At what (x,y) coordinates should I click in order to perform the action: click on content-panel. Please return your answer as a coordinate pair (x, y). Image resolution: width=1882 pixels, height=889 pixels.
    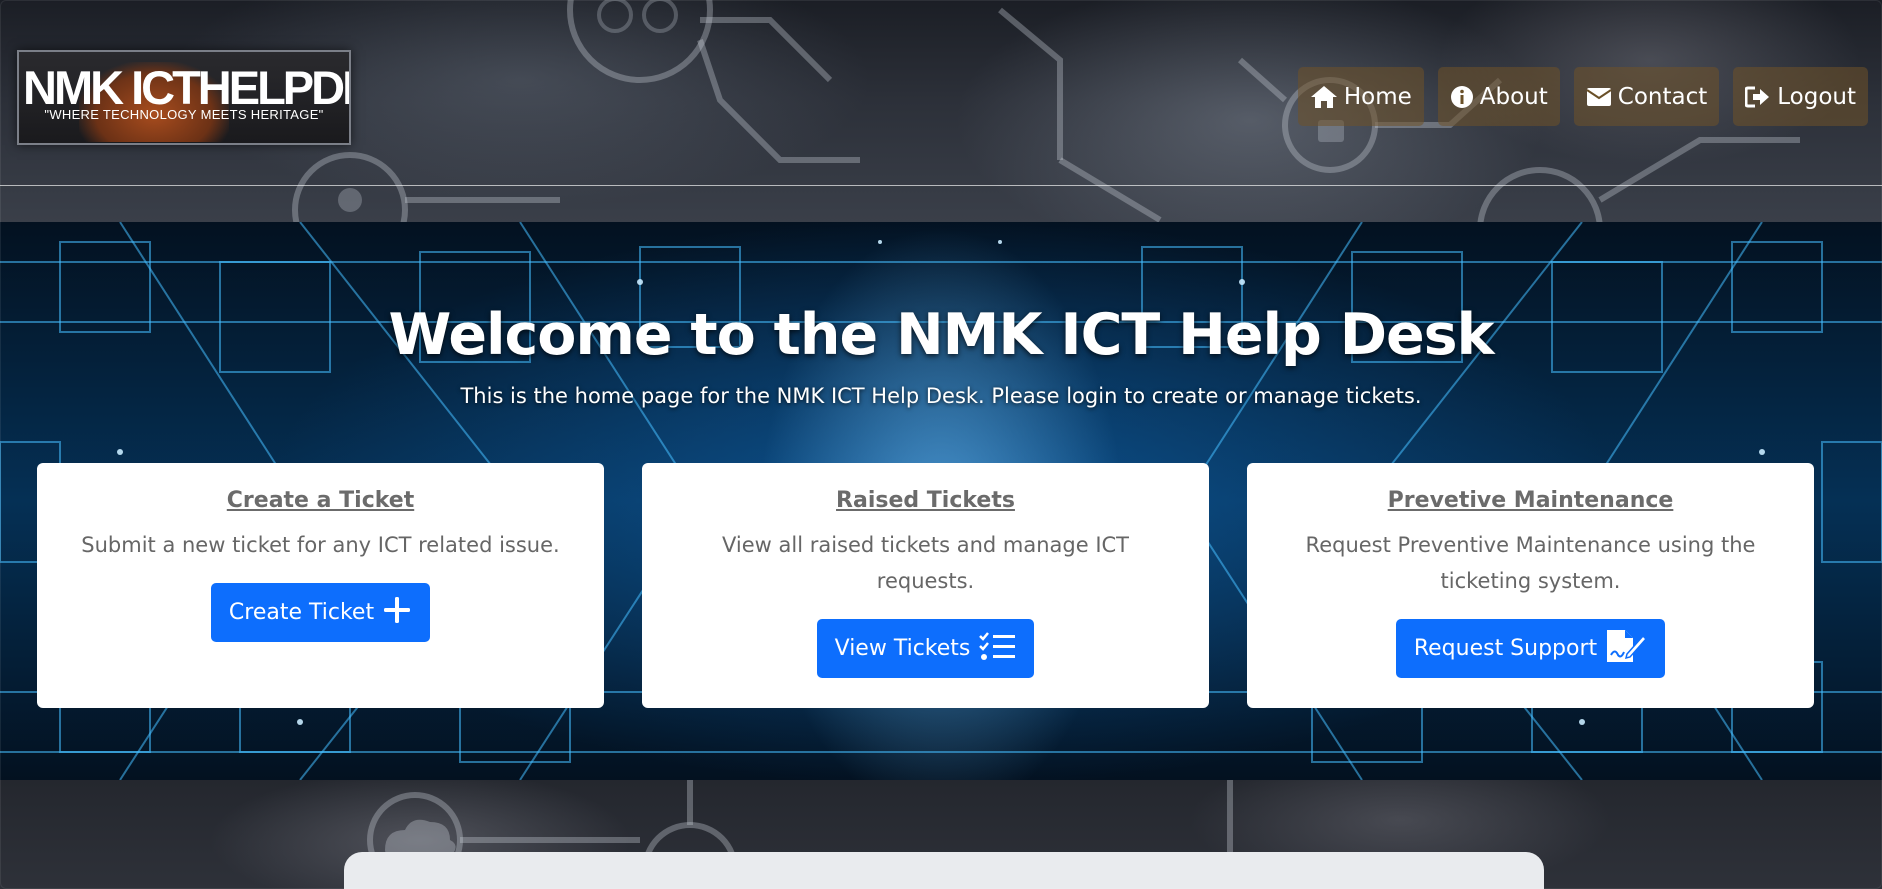
    Looking at the image, I should click on (944, 870).